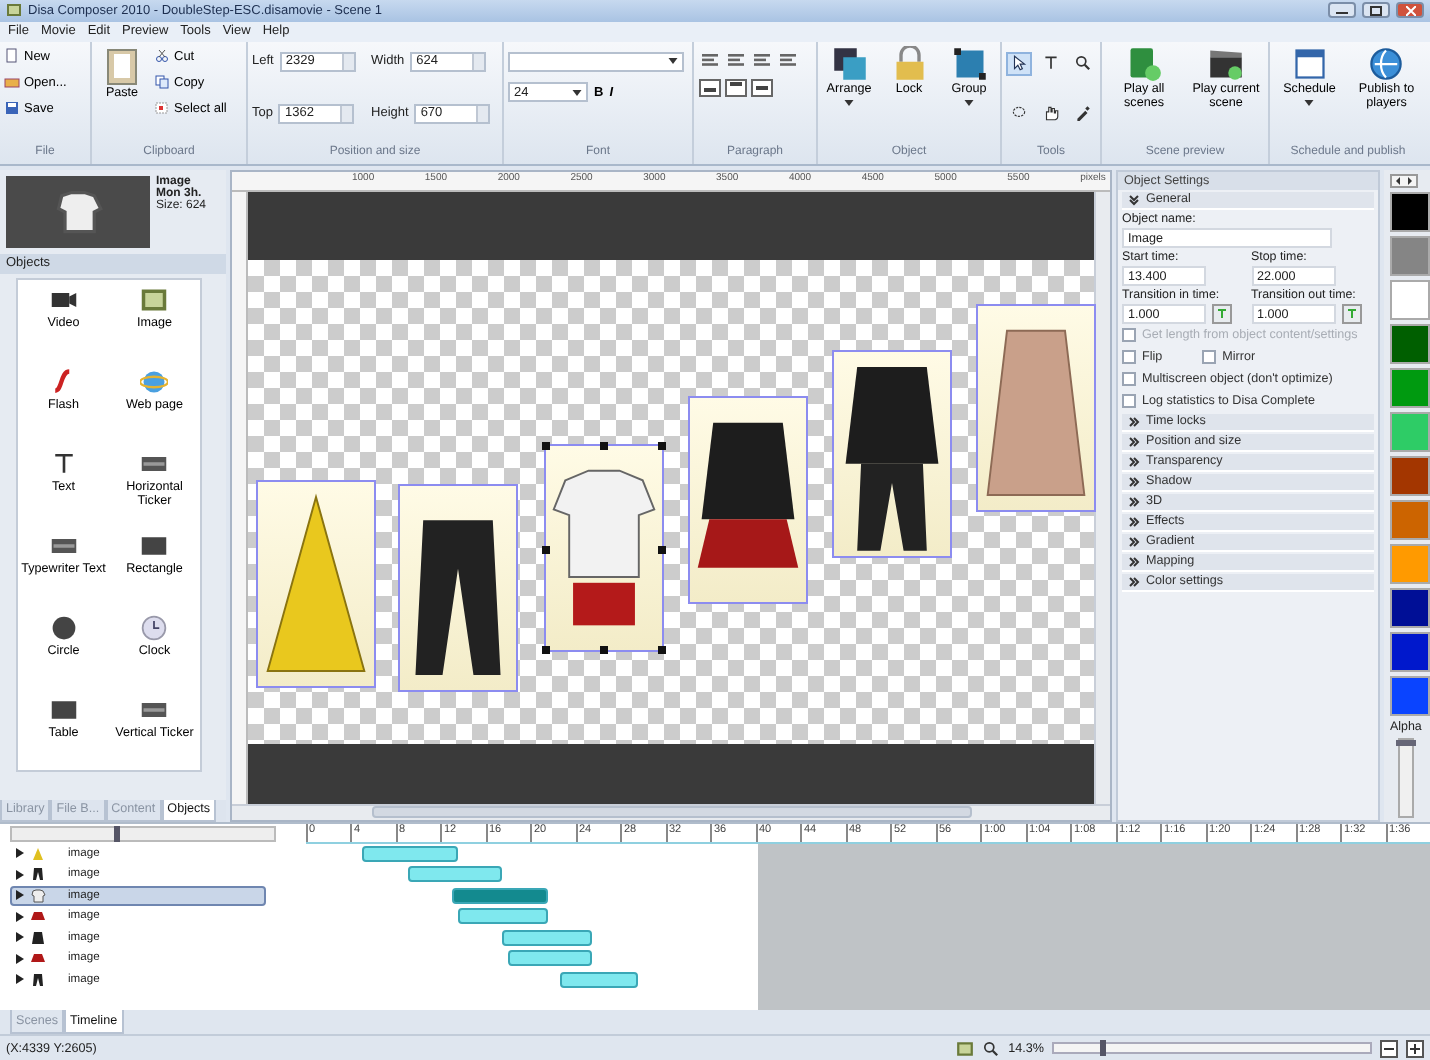 Image resolution: width=1430 pixels, height=1060 pixels. I want to click on palette-arrows-icon, so click(1404, 180).